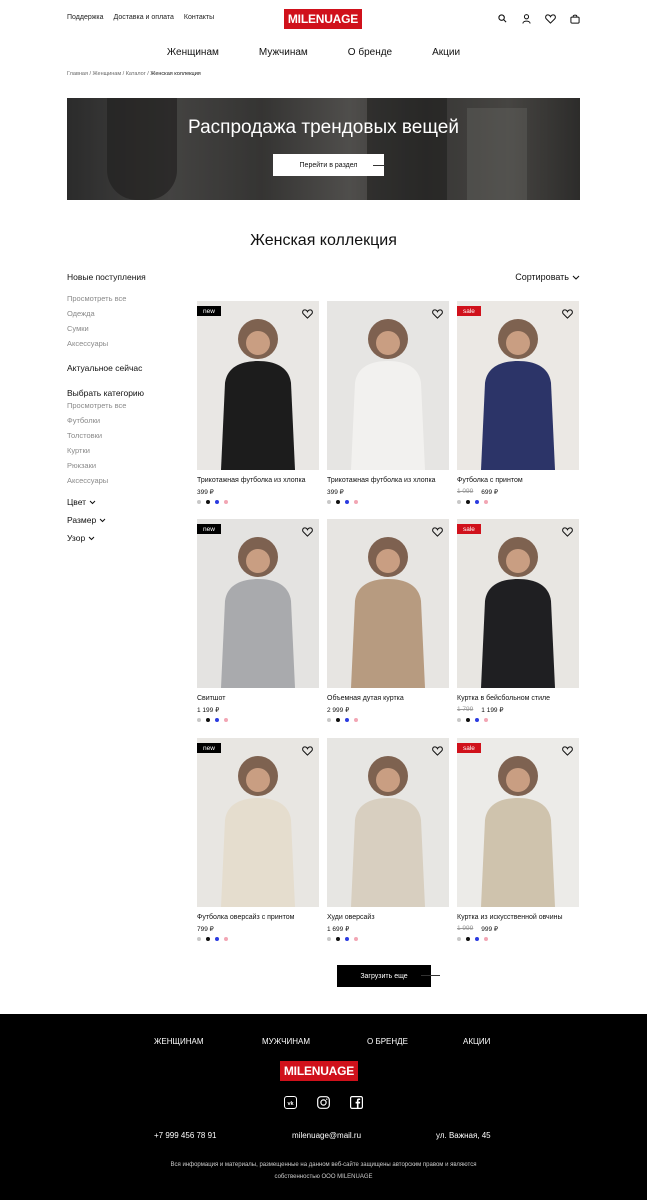  I want to click on product-name: Куртка из искусственной овчины, so click(518, 917).